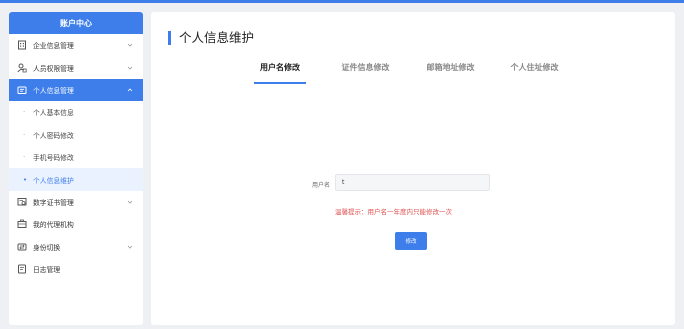 The width and height of the screenshot is (684, 329). Describe the element at coordinates (76, 112) in the screenshot. I see `sidebar-subitem-basic-info: · 个人基本信息` at that location.